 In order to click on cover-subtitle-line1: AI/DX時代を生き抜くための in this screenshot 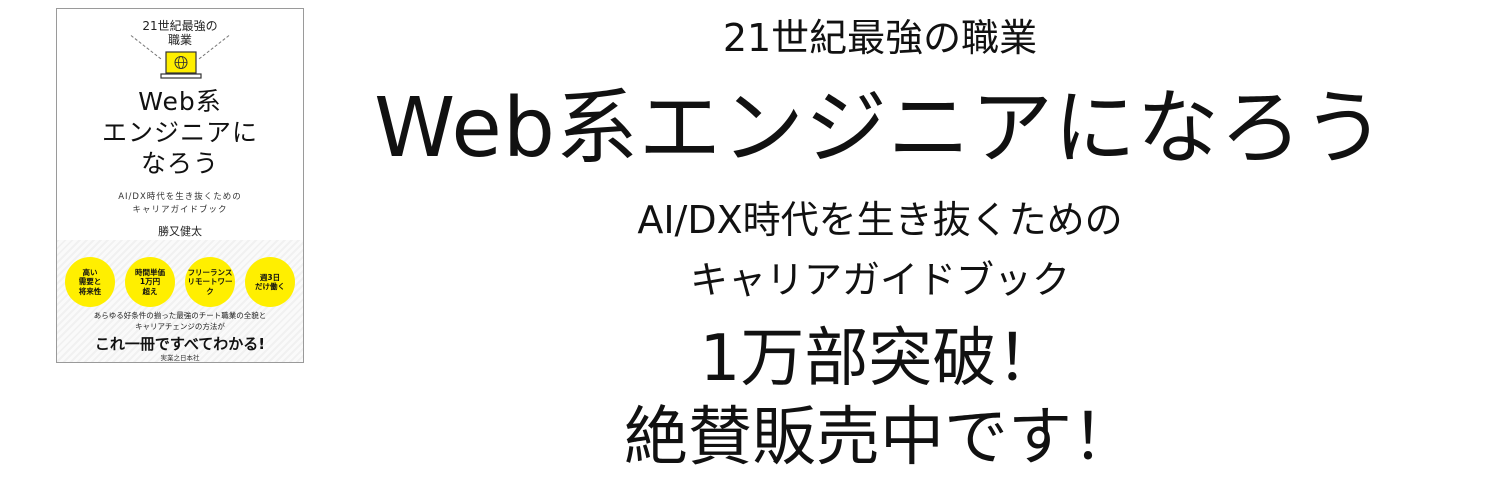, I will do `click(180, 197)`.